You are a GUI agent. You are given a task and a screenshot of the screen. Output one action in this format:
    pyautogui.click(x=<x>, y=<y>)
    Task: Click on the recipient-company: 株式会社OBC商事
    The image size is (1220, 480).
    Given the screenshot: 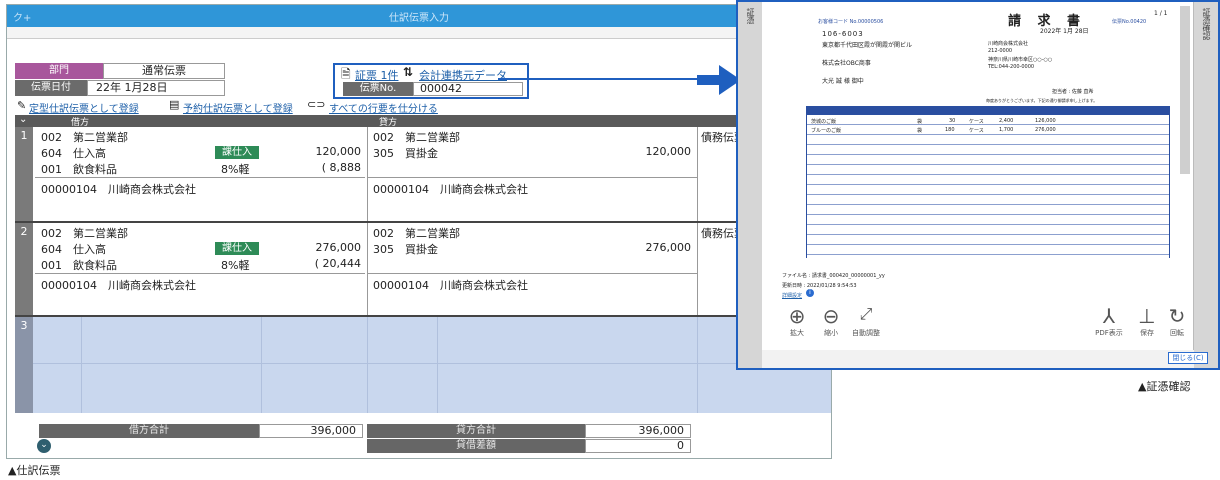 What is the action you would take?
    pyautogui.click(x=846, y=63)
    